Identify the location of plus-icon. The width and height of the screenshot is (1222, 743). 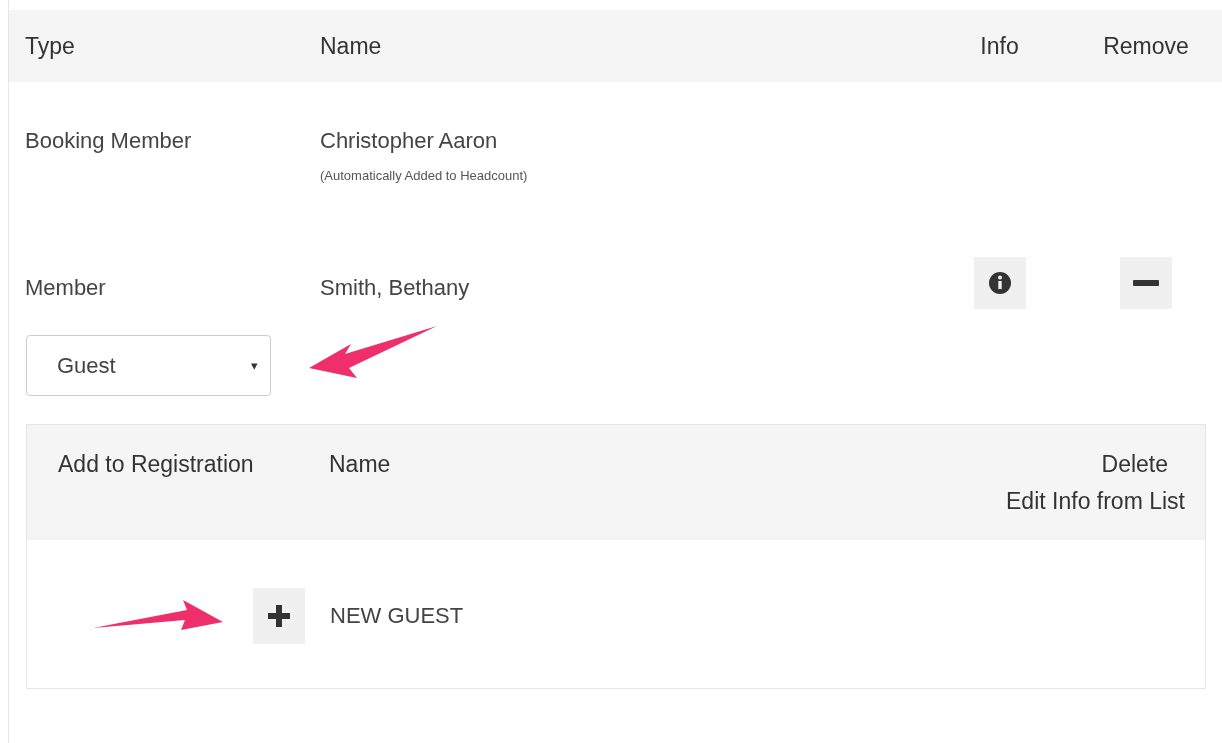
(279, 616).